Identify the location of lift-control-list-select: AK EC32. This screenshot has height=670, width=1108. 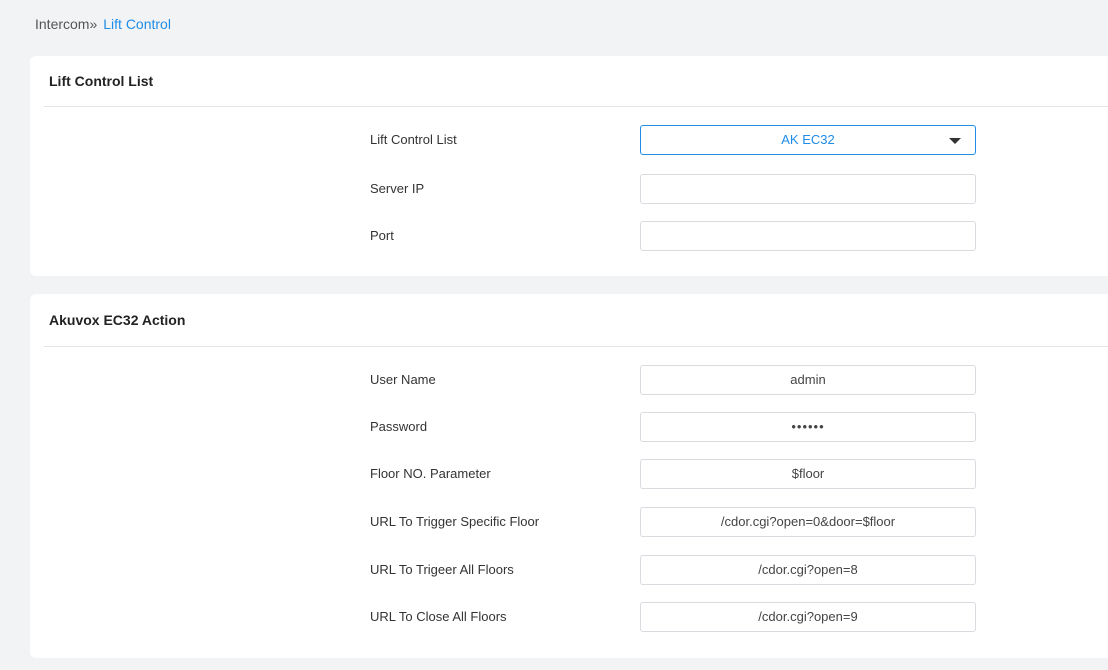
(808, 140).